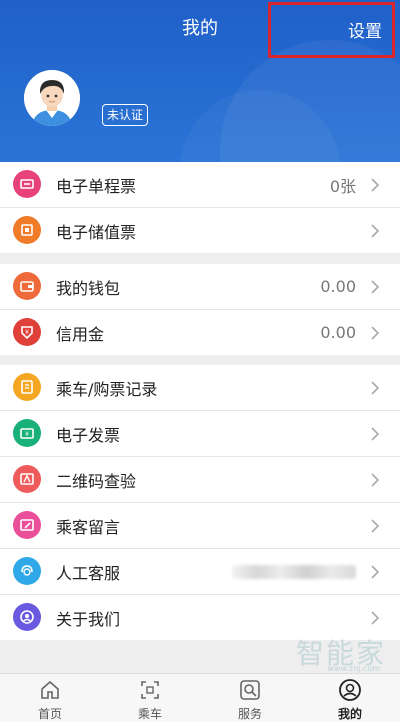  Describe the element at coordinates (88, 288) in the screenshot. I see `list-item-label: 我的钱包` at that location.